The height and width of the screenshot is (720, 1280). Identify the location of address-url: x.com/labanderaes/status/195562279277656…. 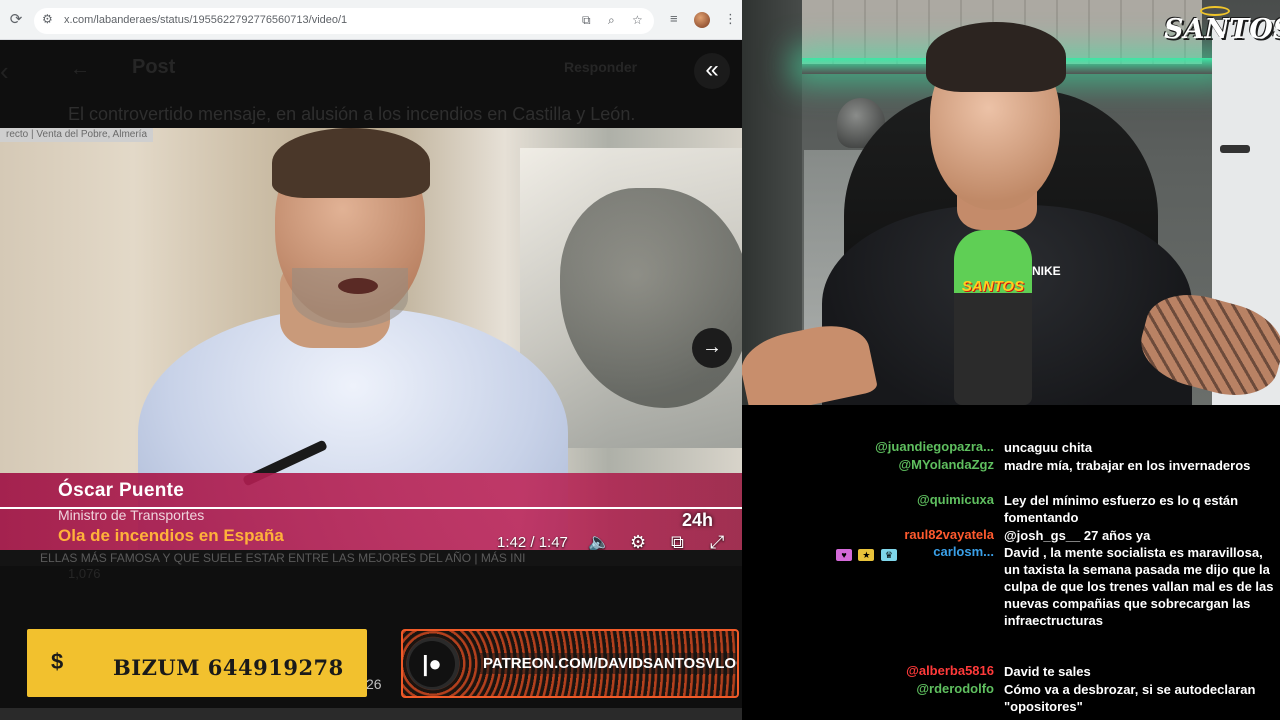
(205, 20).